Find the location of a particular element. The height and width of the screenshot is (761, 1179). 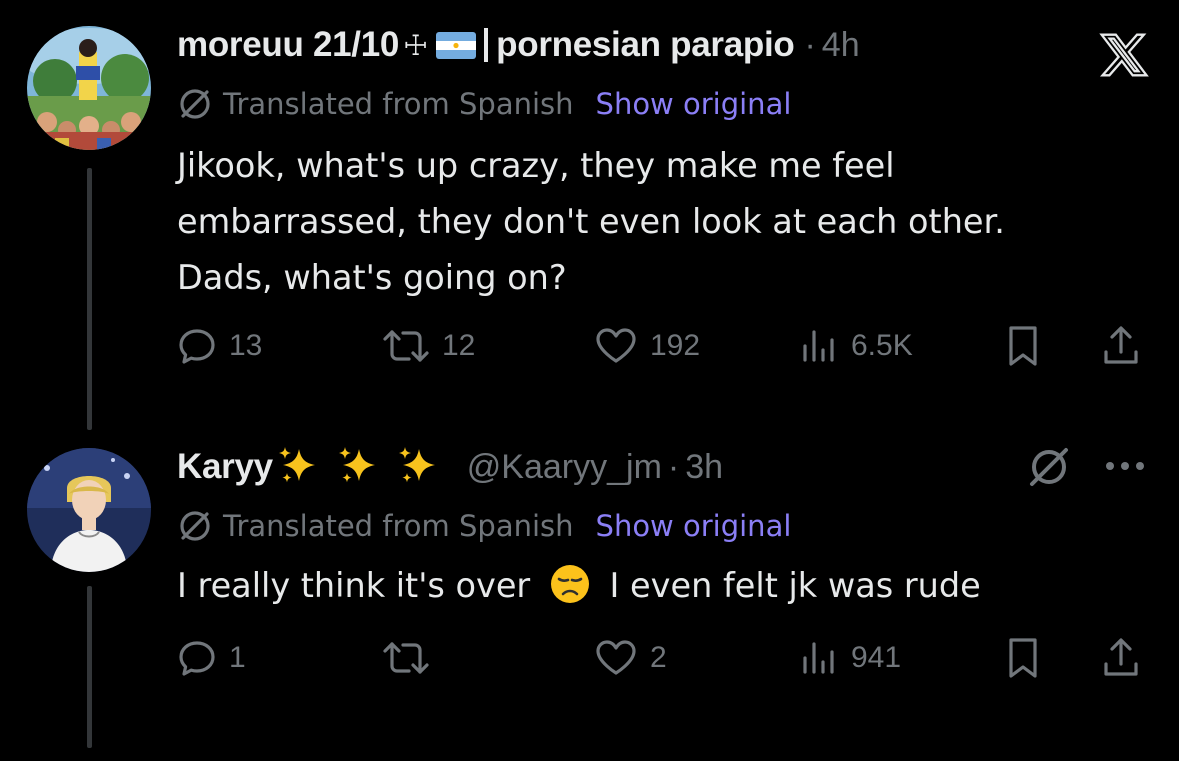

more-icon is located at coordinates (1125, 466).